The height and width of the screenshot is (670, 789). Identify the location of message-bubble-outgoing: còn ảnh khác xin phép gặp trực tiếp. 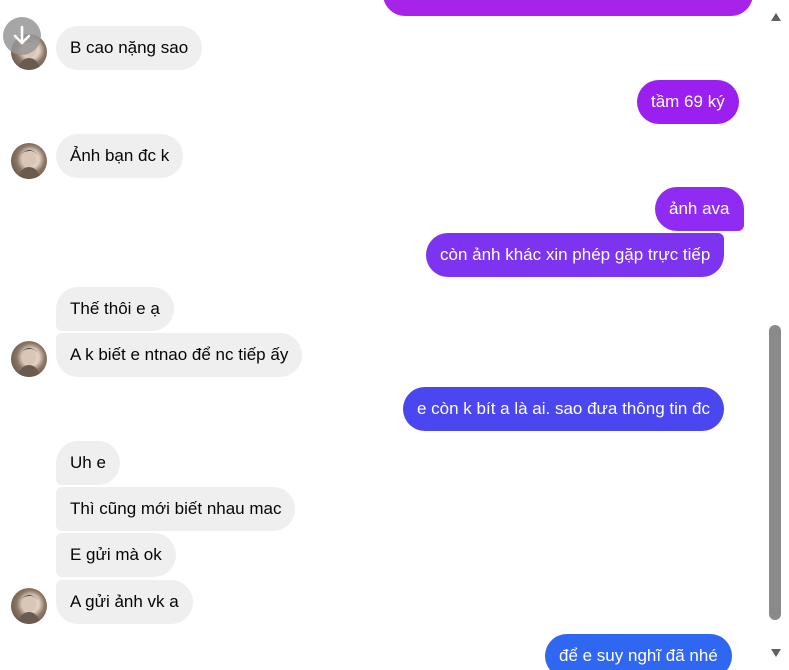
(575, 255).